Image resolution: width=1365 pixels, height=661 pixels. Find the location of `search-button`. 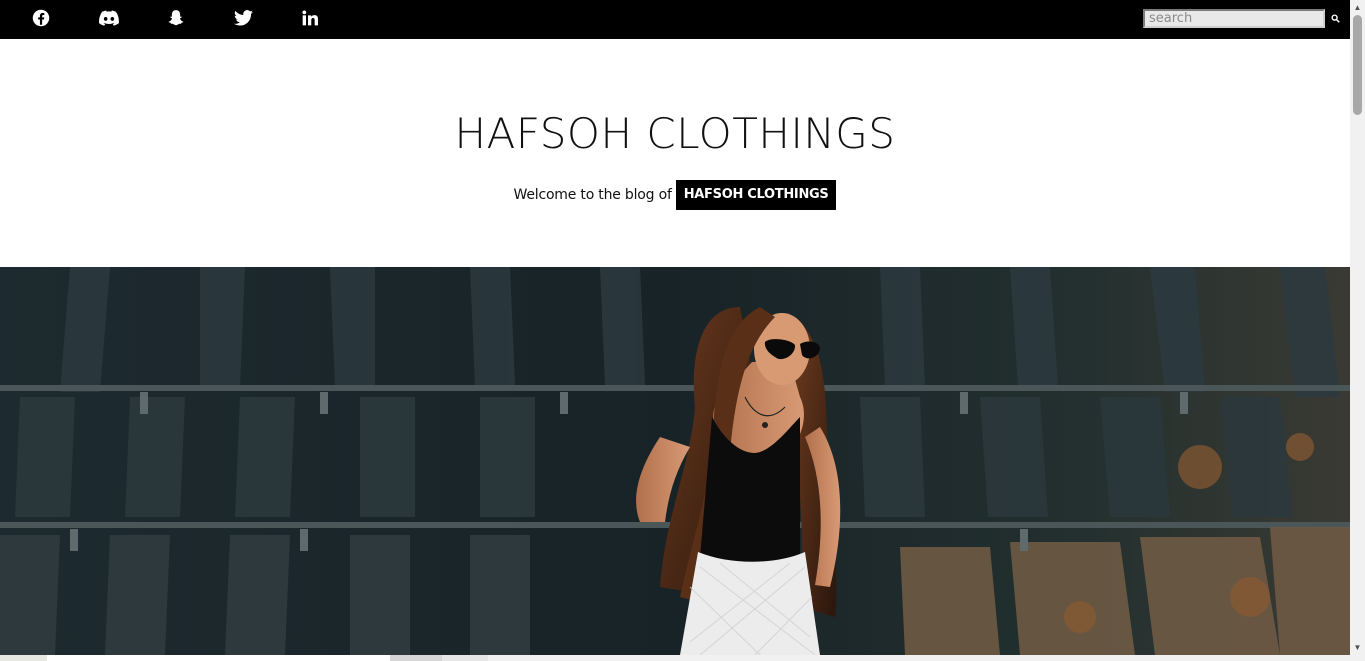

search-button is located at coordinates (1335, 18).